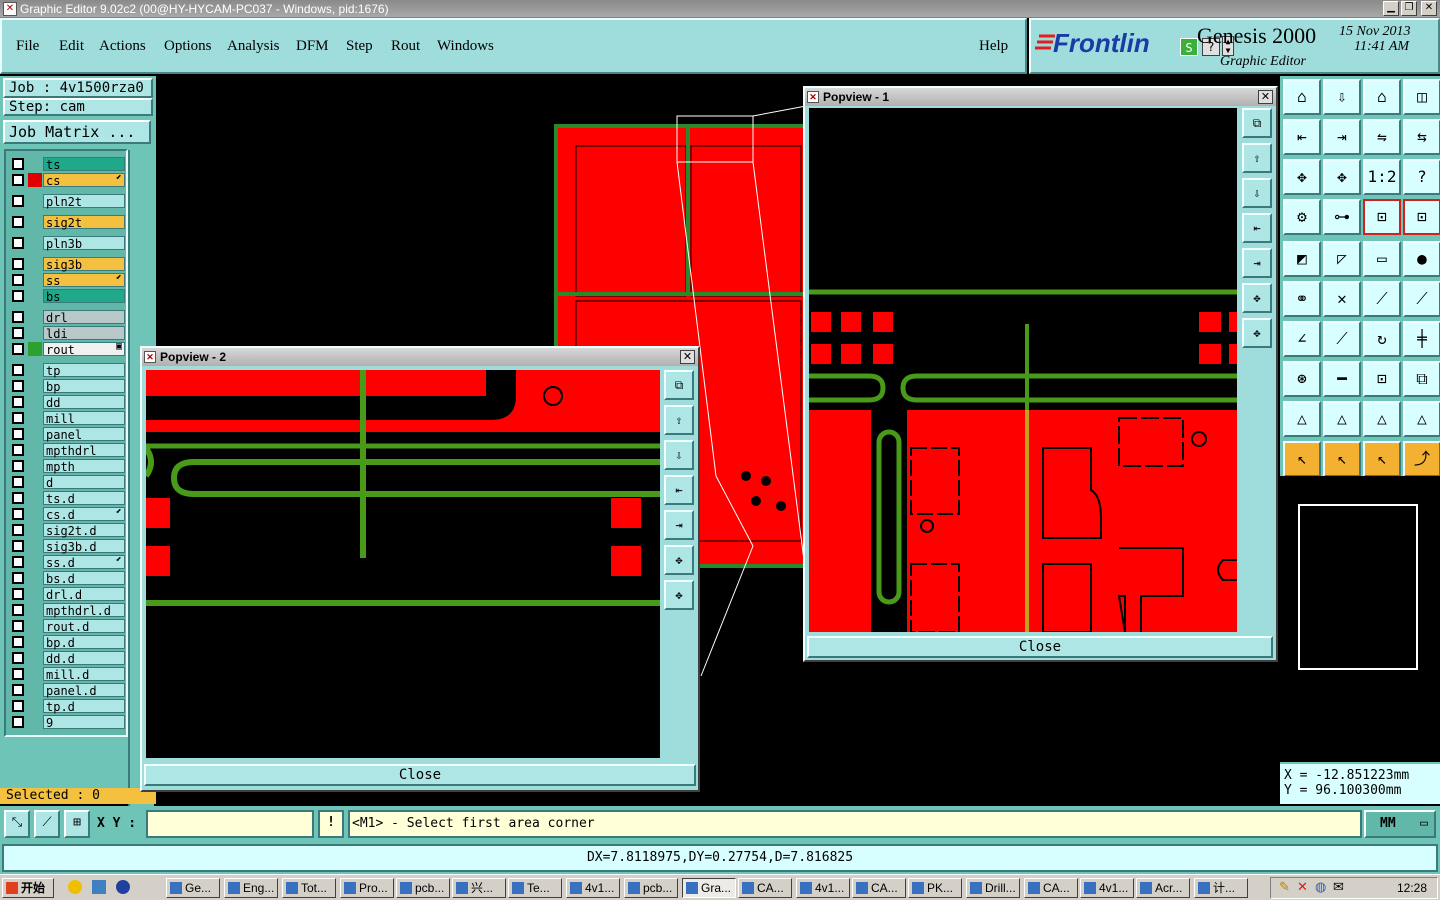  What do you see at coordinates (67, 610) in the screenshot?
I see `layer-row-mpthdrl-d: mpthdrl.d` at bounding box center [67, 610].